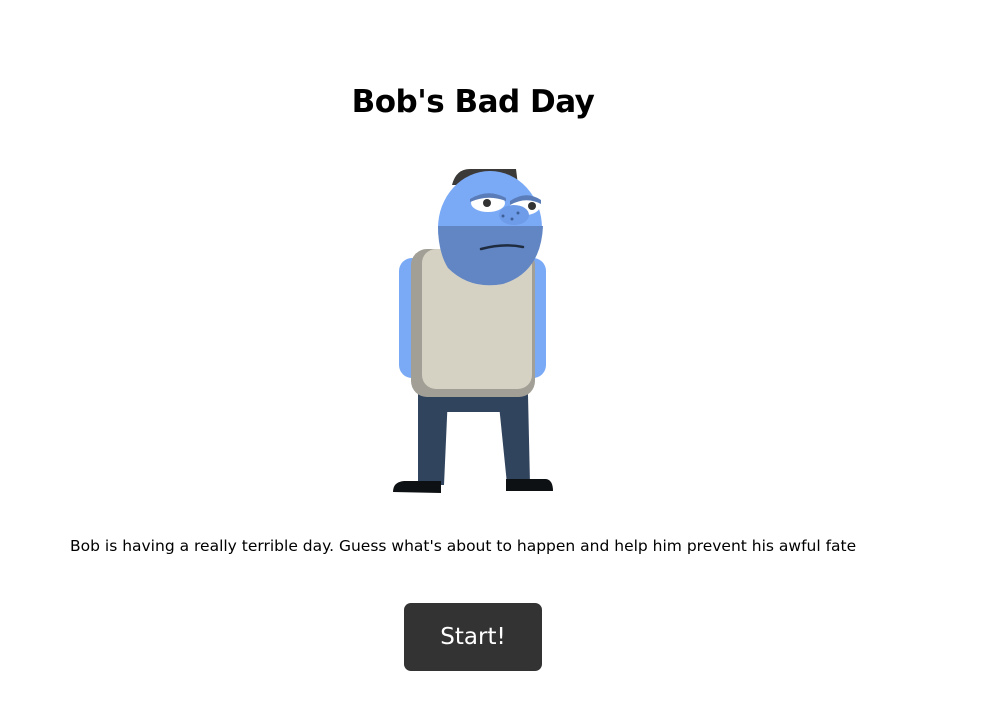  Describe the element at coordinates (473, 486) in the screenshot. I see `bob-shoes` at that location.